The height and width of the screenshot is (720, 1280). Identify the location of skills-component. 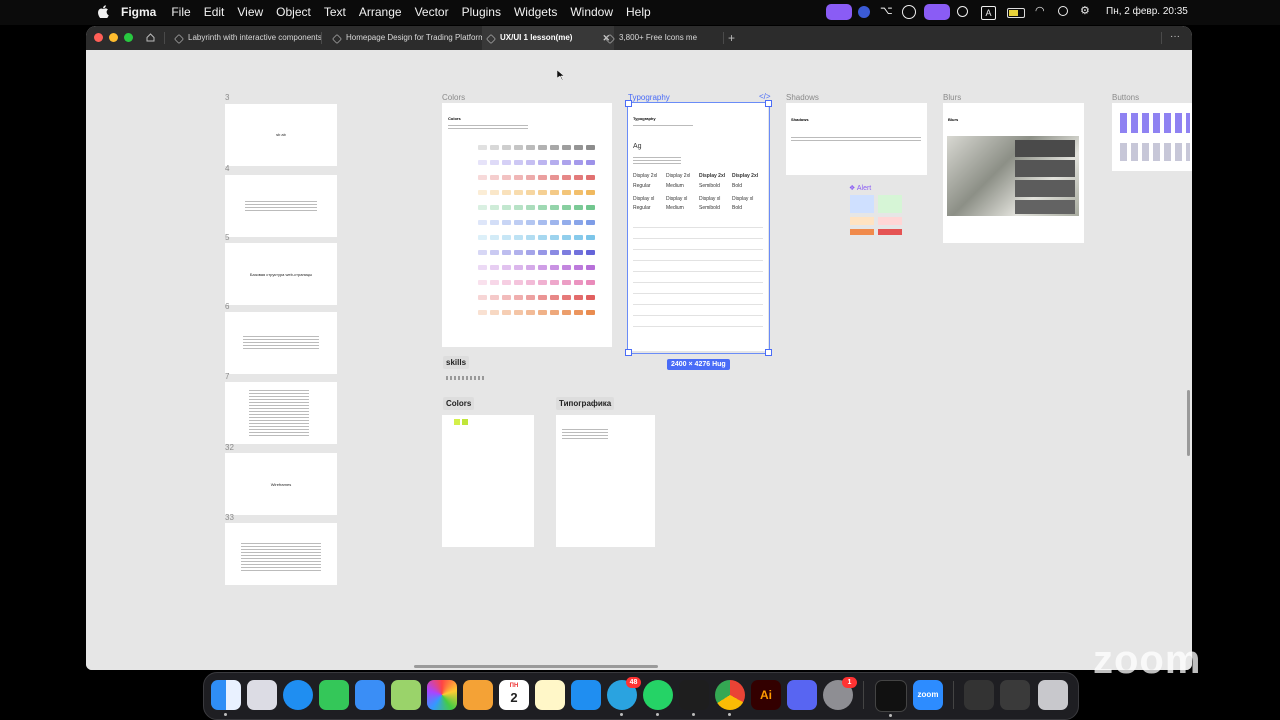
(465, 378).